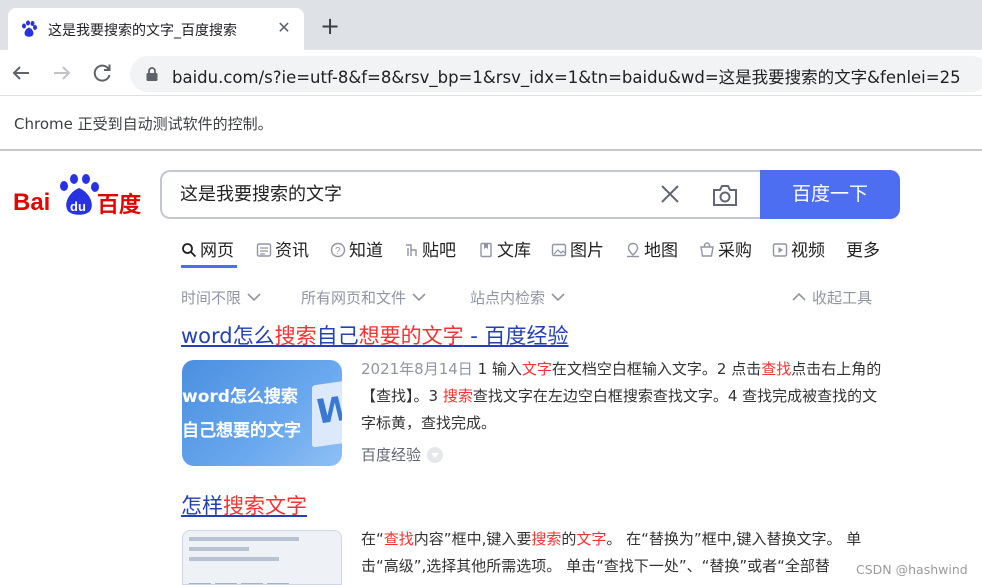 This screenshot has width=982, height=585. I want to click on result-title-1: word怎么搜索自己想要的文字 - 百度经验, so click(375, 335).